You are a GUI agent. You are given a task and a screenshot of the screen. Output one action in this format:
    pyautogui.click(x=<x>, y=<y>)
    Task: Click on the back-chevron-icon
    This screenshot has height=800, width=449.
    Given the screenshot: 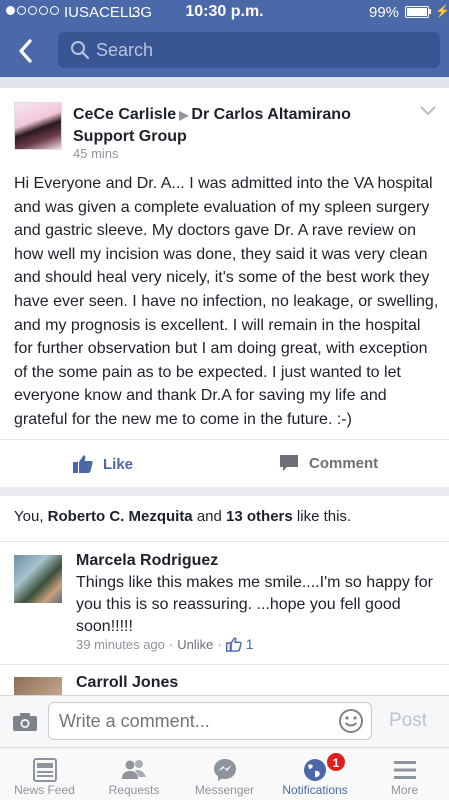 What is the action you would take?
    pyautogui.click(x=25, y=51)
    